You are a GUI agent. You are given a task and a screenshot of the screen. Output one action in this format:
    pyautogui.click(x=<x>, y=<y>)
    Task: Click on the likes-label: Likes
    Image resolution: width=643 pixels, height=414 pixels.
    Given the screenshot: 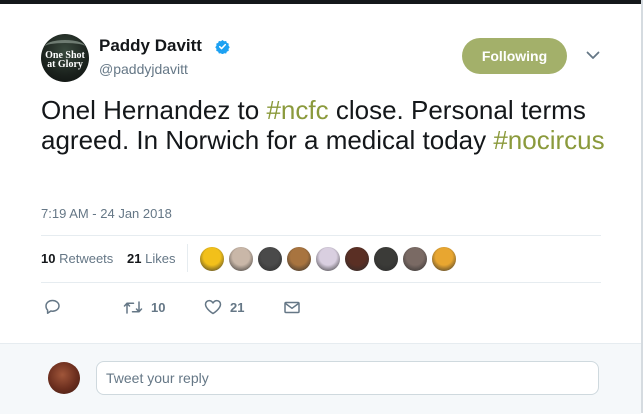 What is the action you would take?
    pyautogui.click(x=160, y=258)
    